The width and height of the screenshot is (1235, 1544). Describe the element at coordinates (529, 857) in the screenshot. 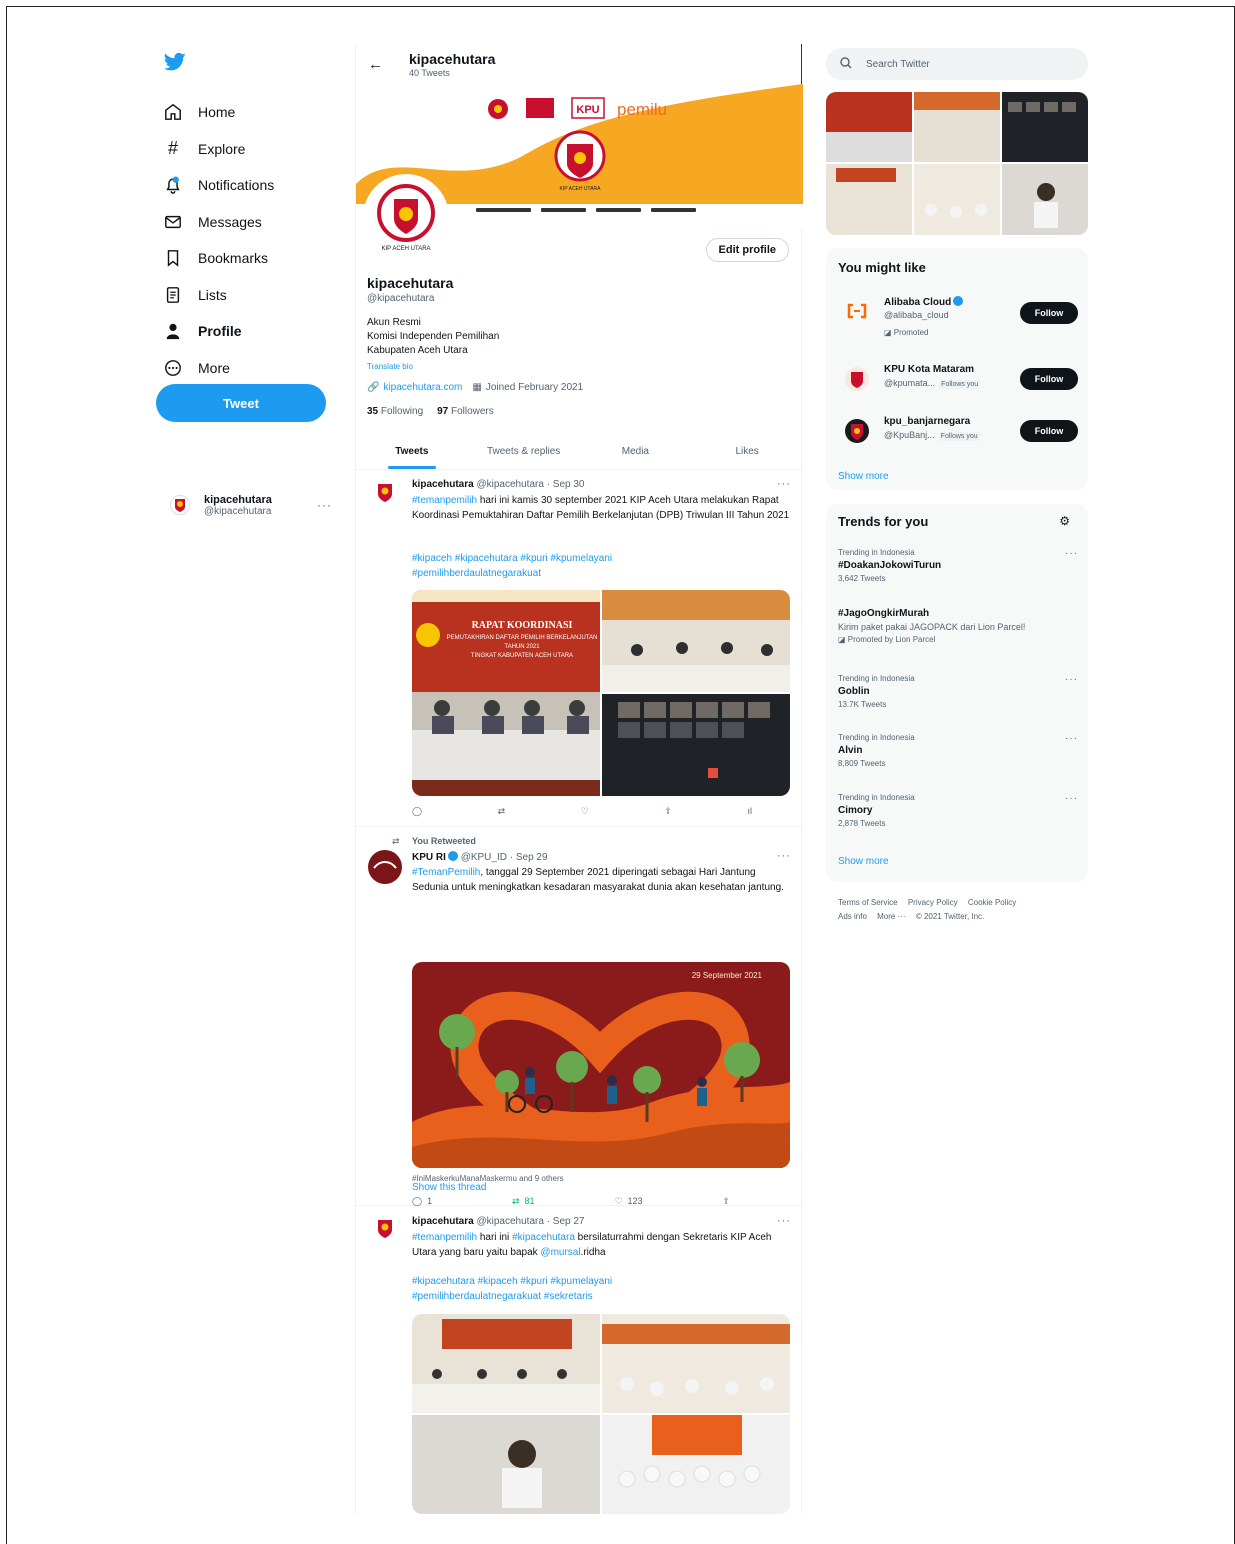

I see `tweet-date: · Sep 29` at that location.